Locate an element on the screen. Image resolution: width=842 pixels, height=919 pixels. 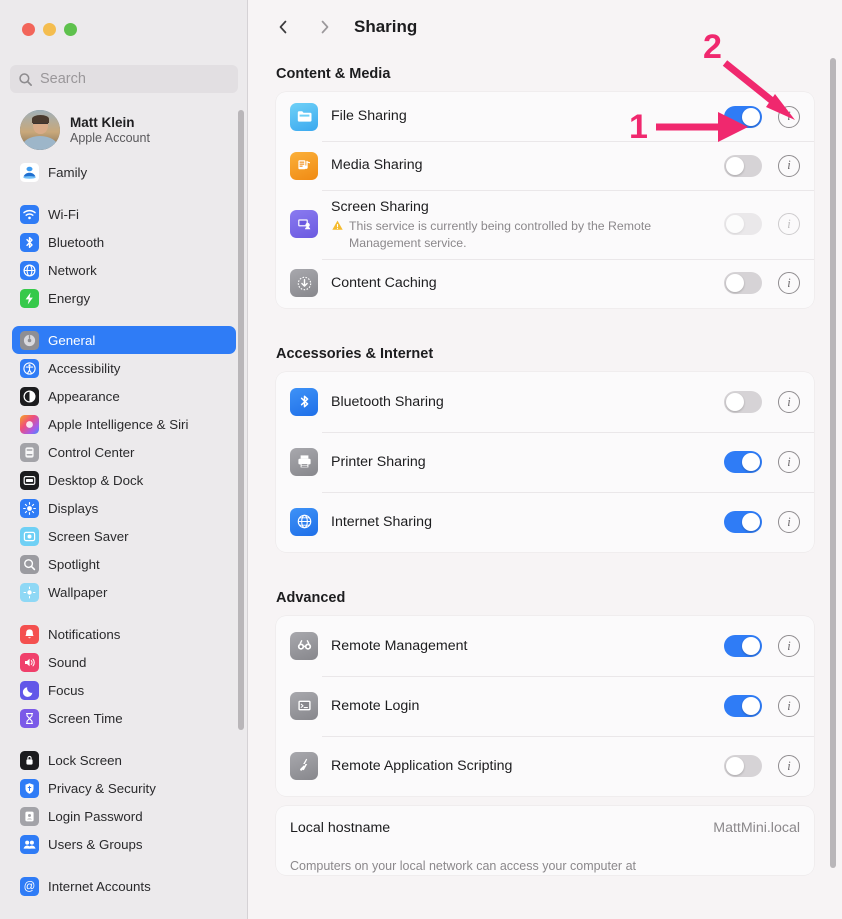
bluetooth-icon is located at coordinates (29, 242).